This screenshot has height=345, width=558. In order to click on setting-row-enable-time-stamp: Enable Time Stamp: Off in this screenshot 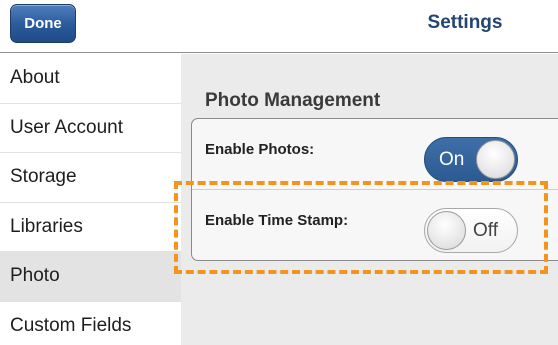, I will do `click(375, 225)`.